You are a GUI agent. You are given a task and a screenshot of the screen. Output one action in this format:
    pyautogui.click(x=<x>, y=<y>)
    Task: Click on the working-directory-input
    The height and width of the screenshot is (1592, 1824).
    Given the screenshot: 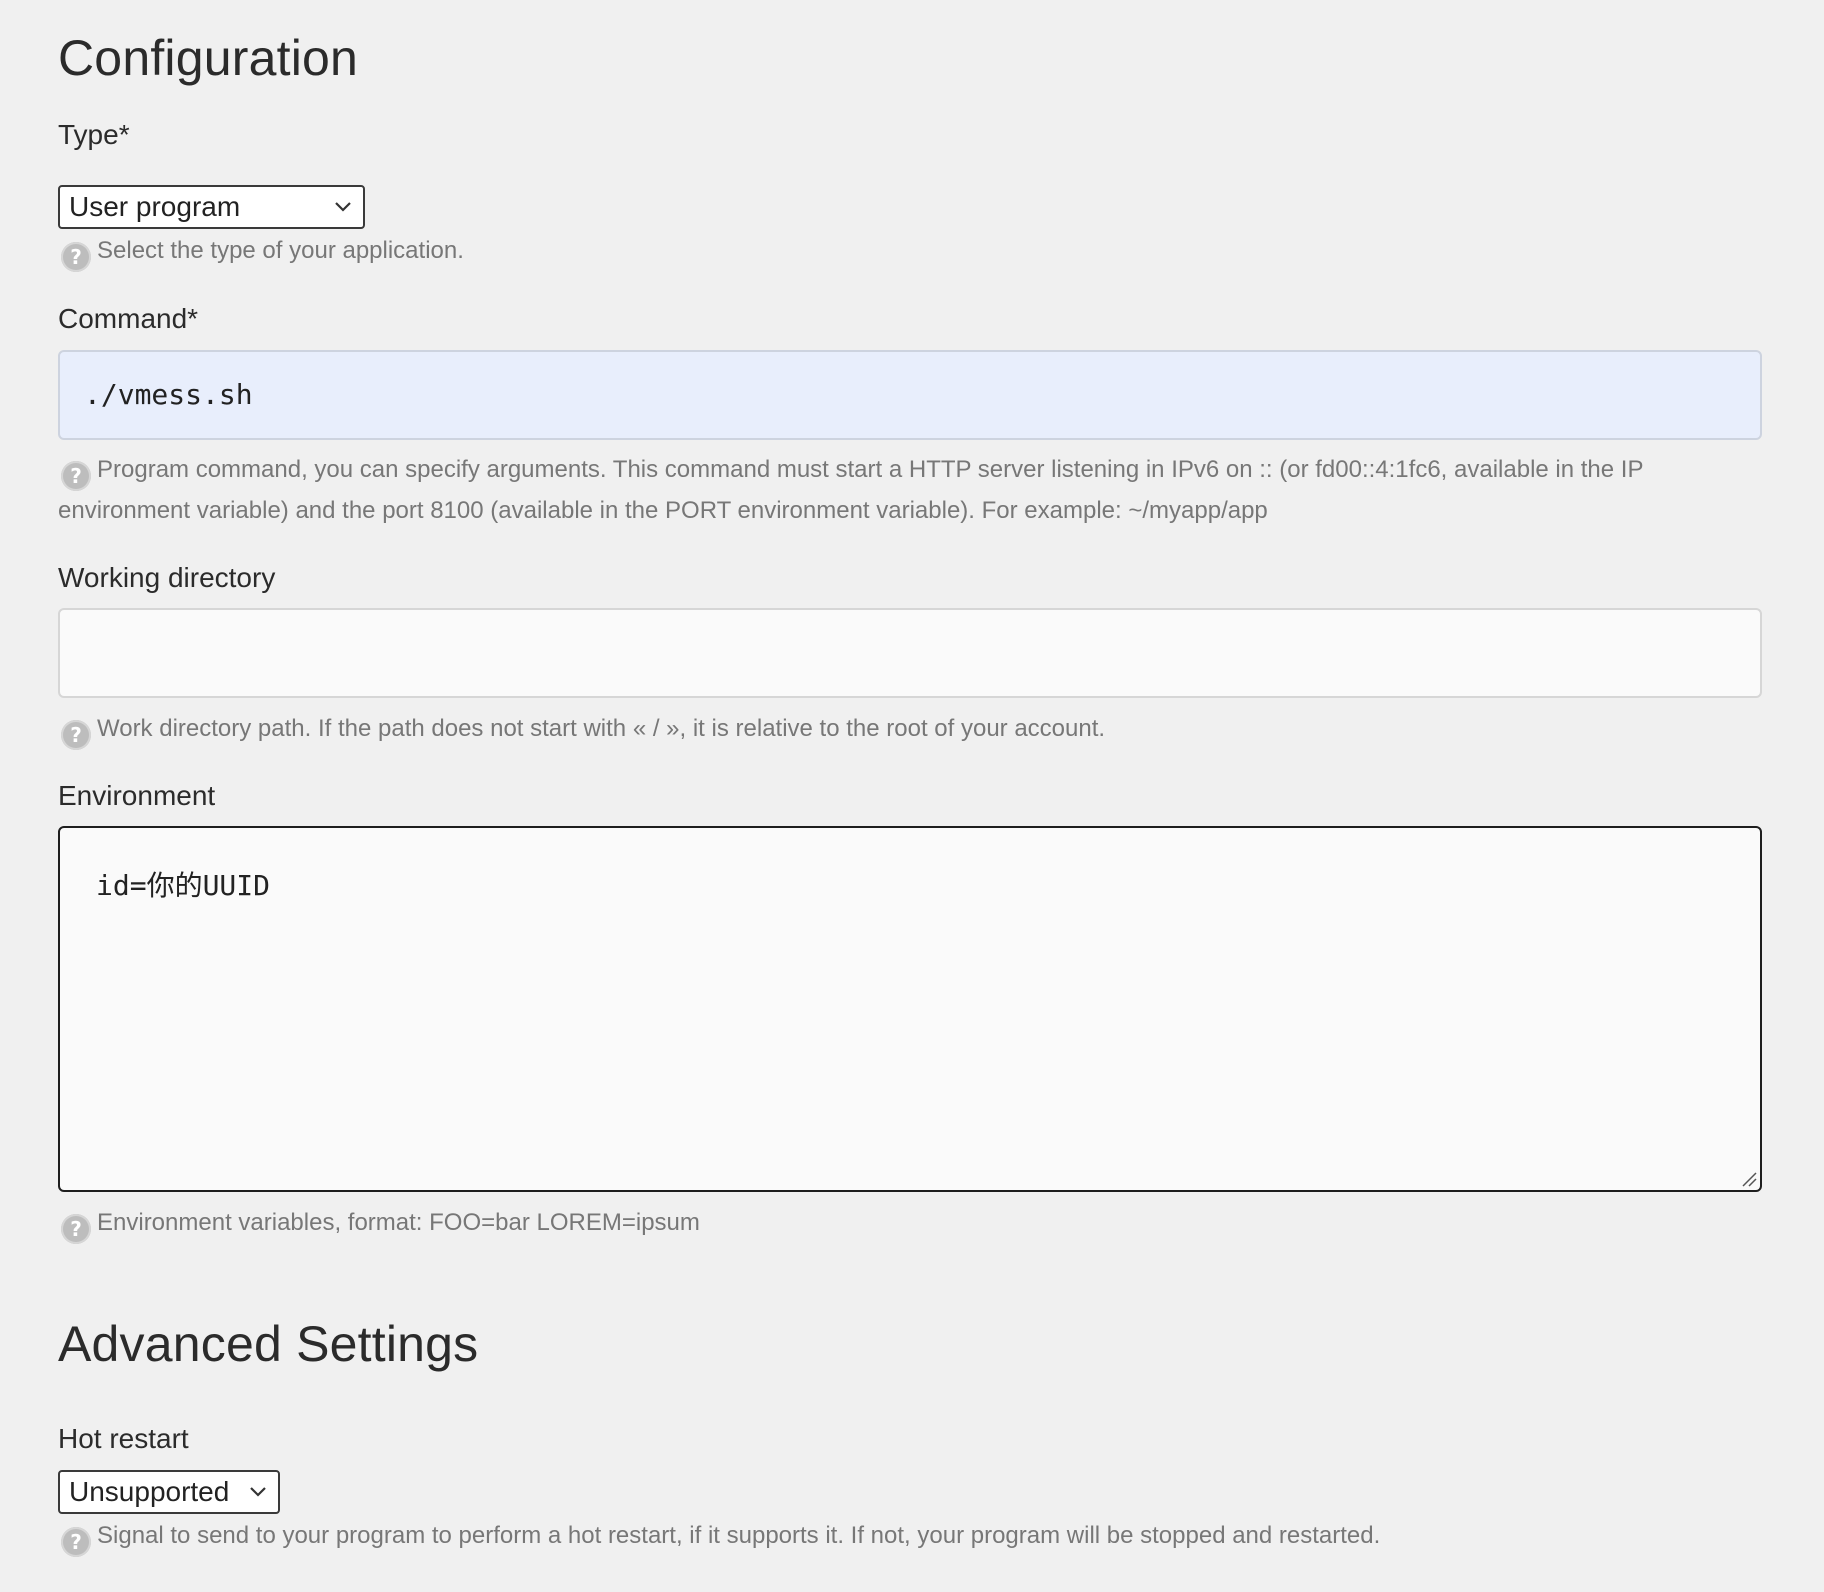 What is the action you would take?
    pyautogui.click(x=910, y=653)
    